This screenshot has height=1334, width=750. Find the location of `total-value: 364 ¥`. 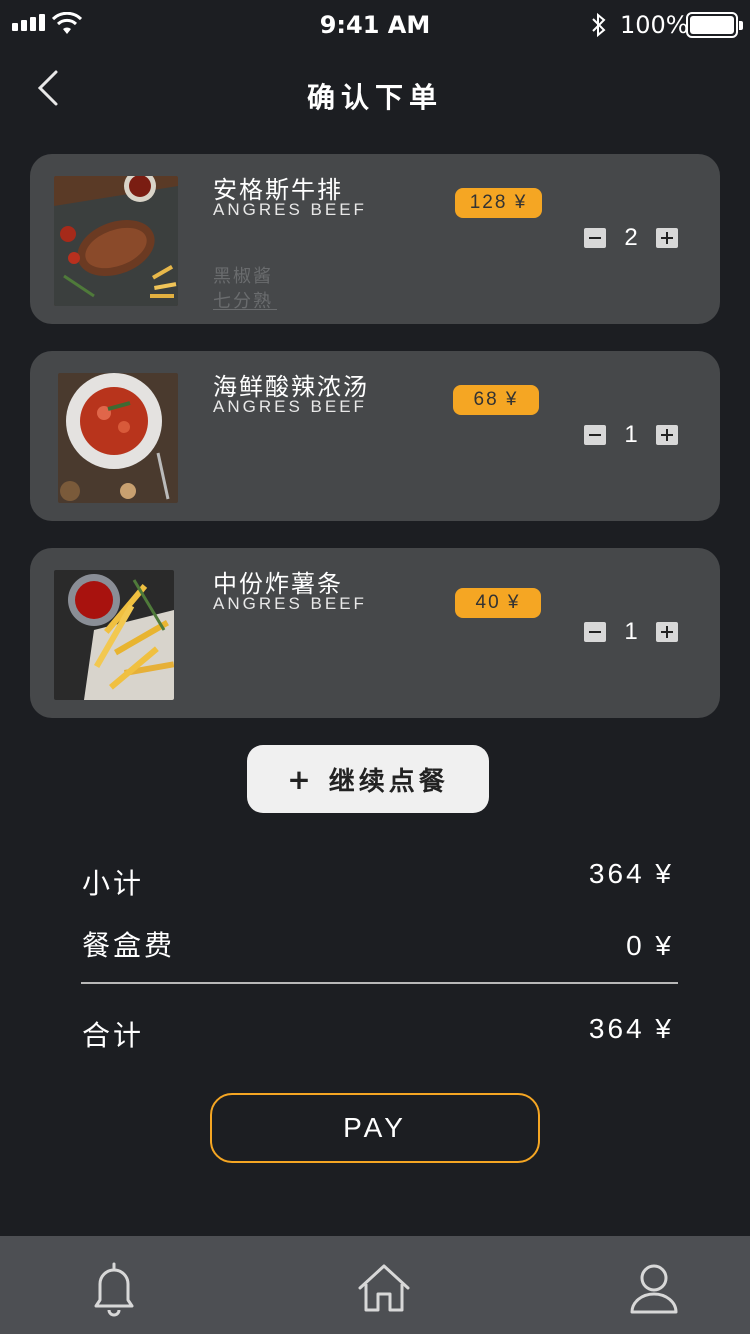

total-value: 364 ¥ is located at coordinates (631, 1028).